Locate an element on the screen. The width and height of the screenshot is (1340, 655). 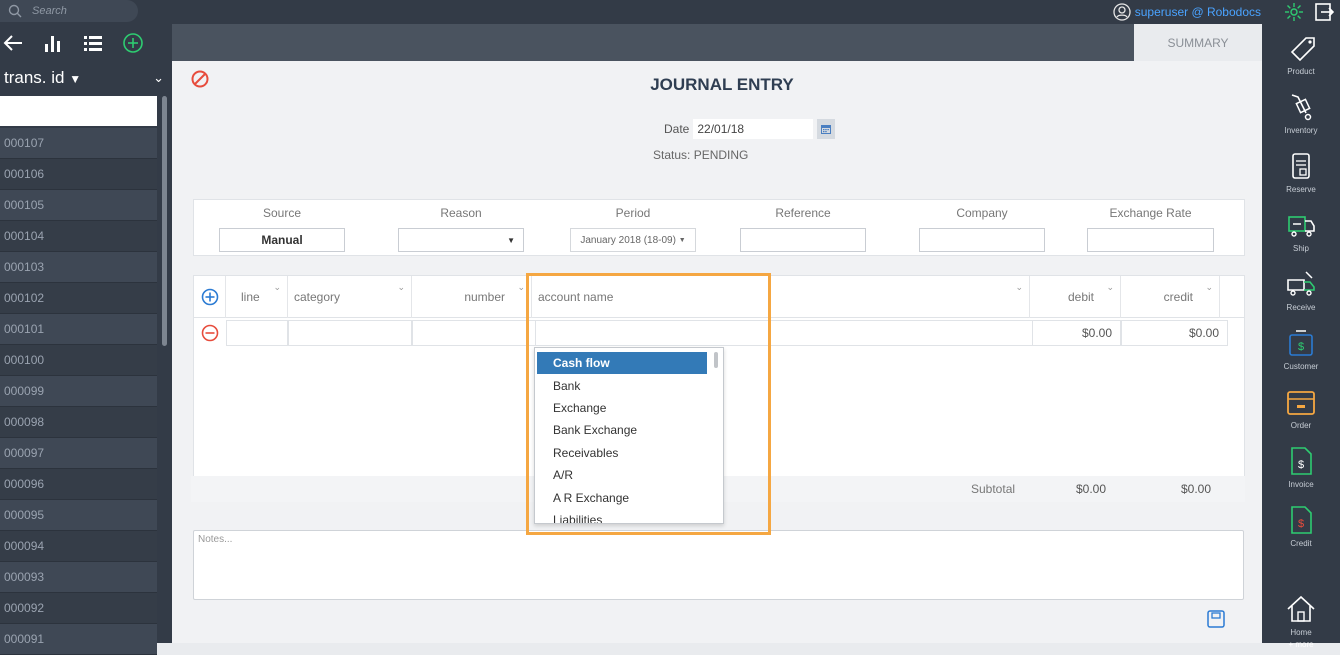
col-debit-label: debit is located at coordinates (1080, 297).